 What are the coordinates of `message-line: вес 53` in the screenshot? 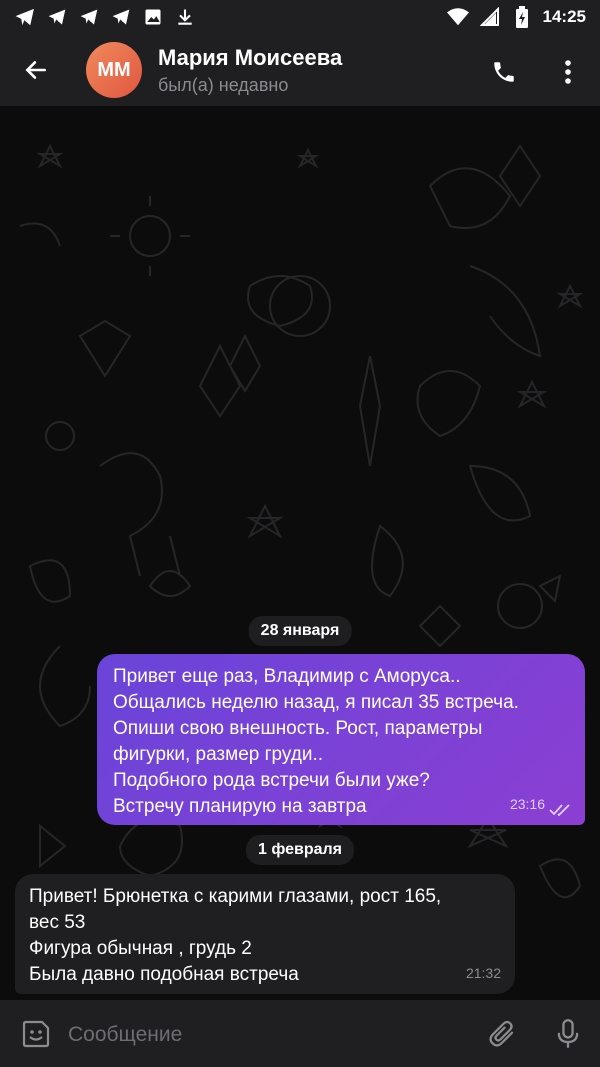 It's located at (57, 922).